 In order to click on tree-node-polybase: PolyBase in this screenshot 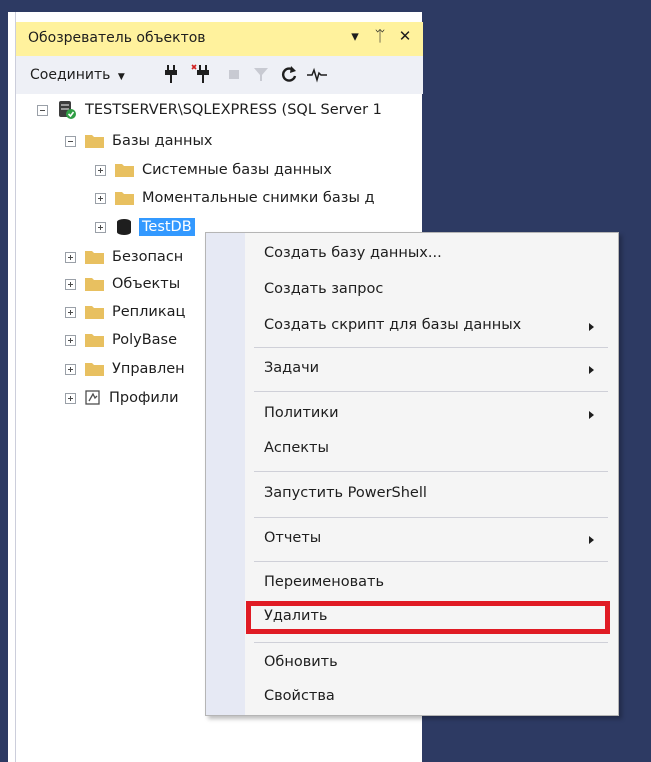, I will do `click(121, 340)`.